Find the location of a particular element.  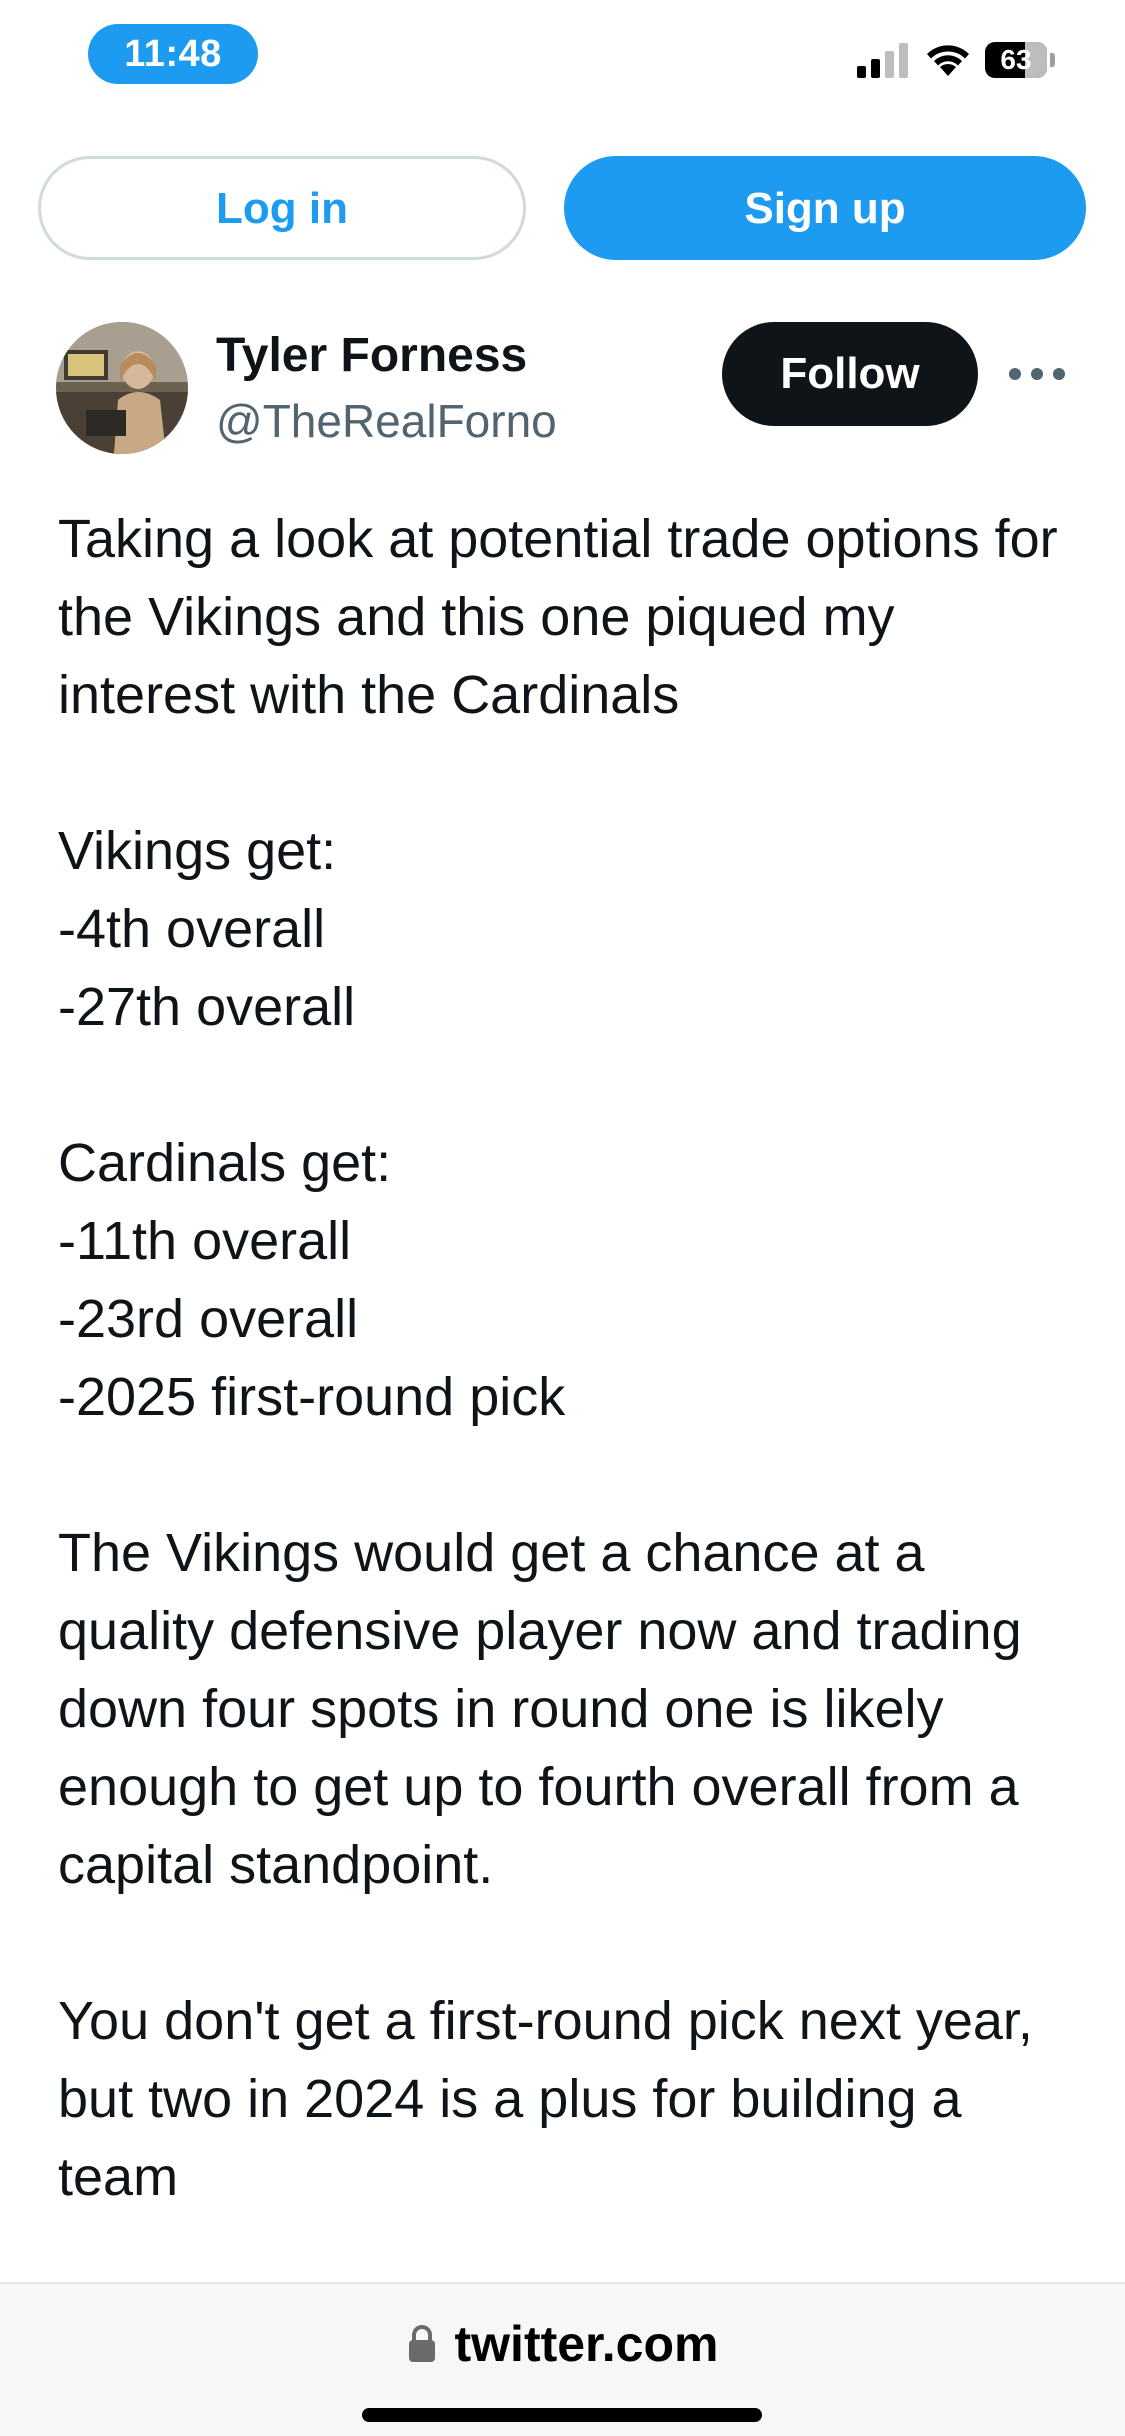

wifi-icon is located at coordinates (948, 60).